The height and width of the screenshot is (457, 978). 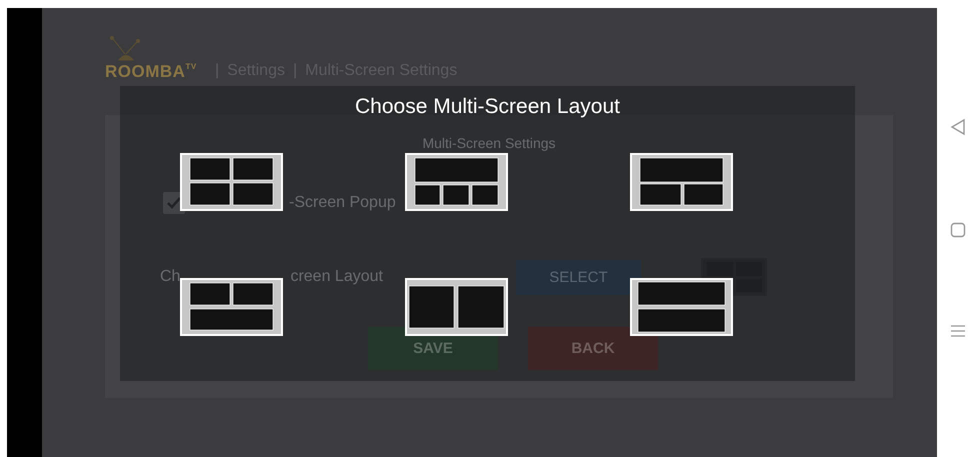 What do you see at coordinates (958, 331) in the screenshot?
I see `menu-icon` at bounding box center [958, 331].